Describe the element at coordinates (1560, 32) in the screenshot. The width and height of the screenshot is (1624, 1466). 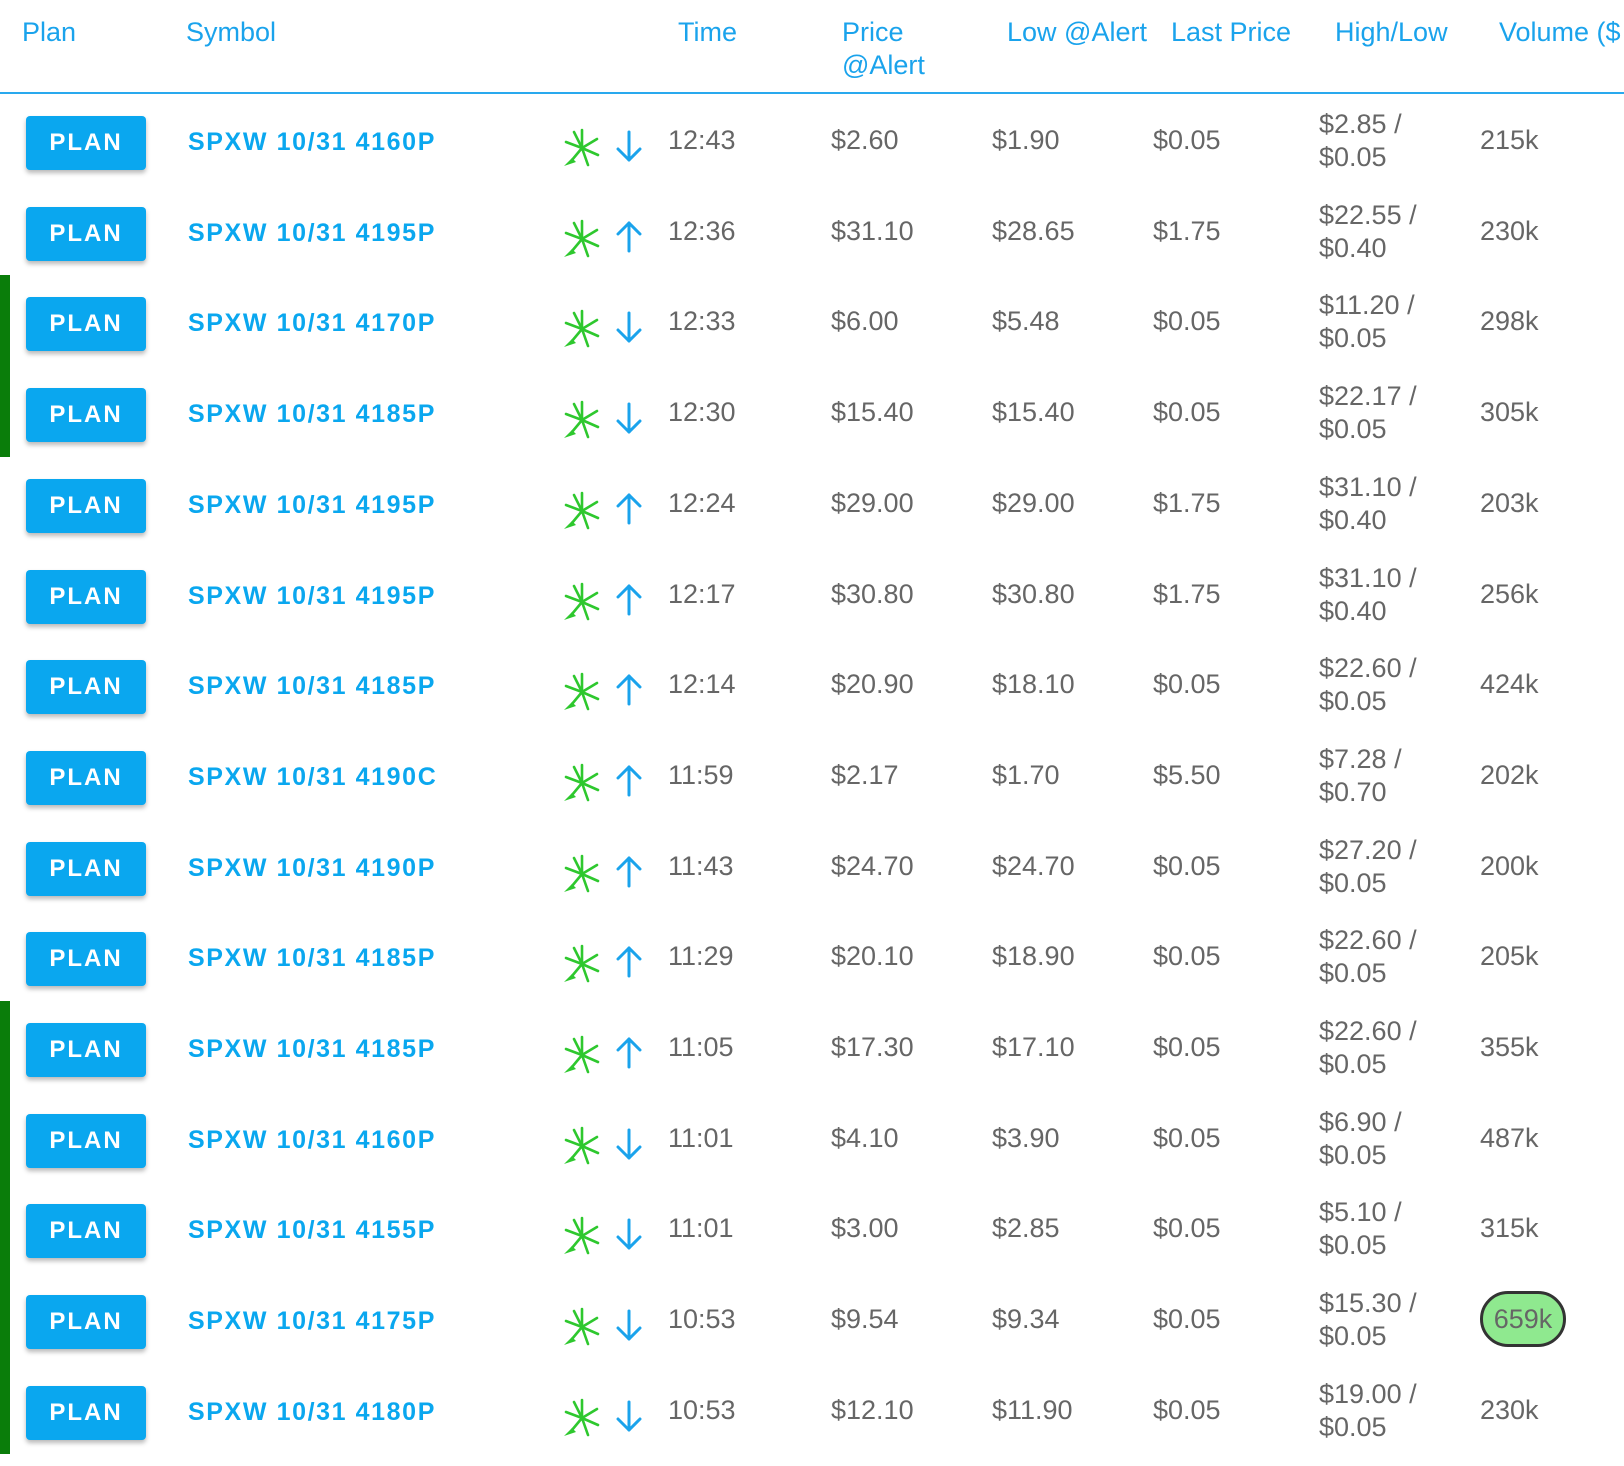
I see `header-volume: Volume ($` at that location.